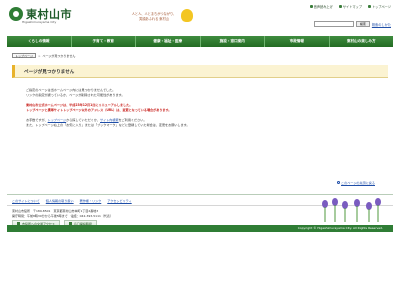 The image size is (400, 300). Describe the element at coordinates (91, 200) in the screenshot. I see `footer-link-copyright: 著作権・リンク` at that location.